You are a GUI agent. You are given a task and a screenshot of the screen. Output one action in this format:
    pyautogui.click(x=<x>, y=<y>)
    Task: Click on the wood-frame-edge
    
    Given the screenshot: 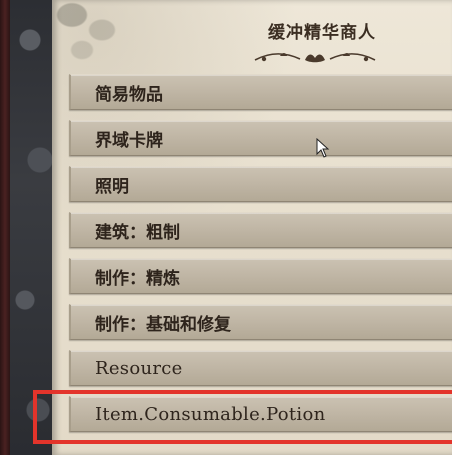 What is the action you would take?
    pyautogui.click(x=5, y=227)
    